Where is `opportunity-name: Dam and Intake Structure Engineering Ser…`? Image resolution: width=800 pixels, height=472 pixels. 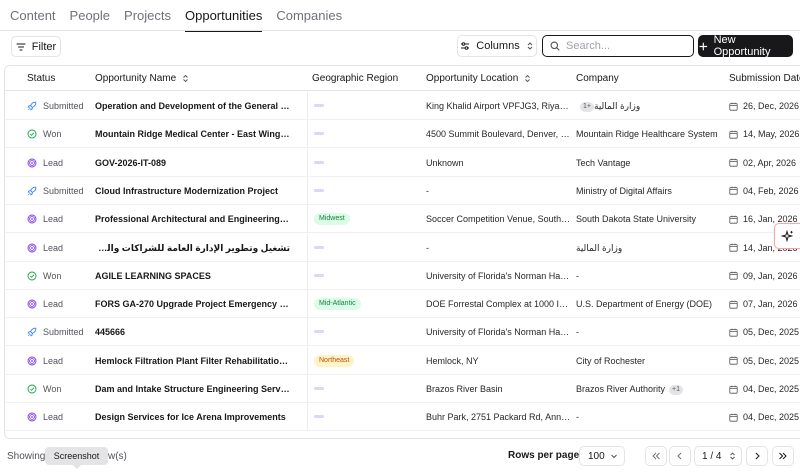
opportunity-name: Dam and Intake Structure Engineering Ser… is located at coordinates (192, 389).